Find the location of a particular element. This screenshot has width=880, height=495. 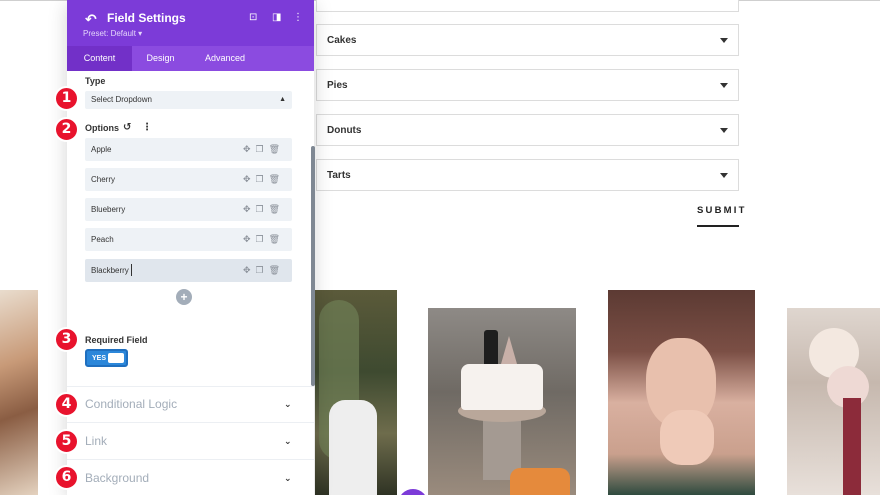

required-field-toggle: YES is located at coordinates (106, 358).